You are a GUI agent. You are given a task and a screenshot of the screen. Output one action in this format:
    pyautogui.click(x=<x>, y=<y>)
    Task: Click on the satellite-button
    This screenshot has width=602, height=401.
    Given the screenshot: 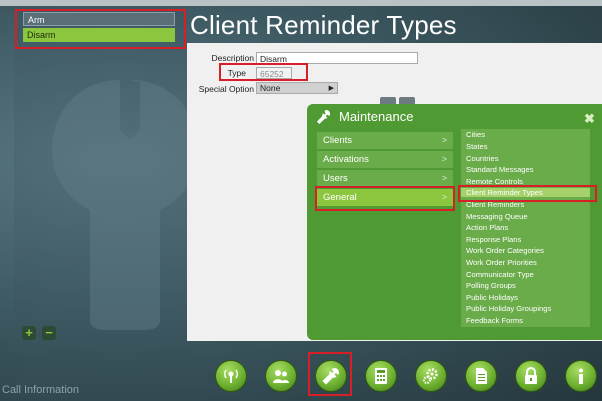 What is the action you would take?
    pyautogui.click(x=231, y=376)
    